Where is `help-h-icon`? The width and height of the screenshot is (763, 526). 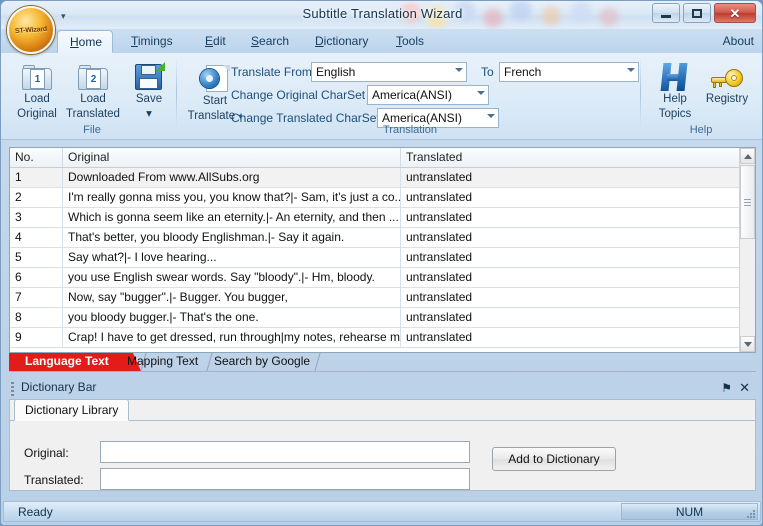 help-h-icon is located at coordinates (675, 75).